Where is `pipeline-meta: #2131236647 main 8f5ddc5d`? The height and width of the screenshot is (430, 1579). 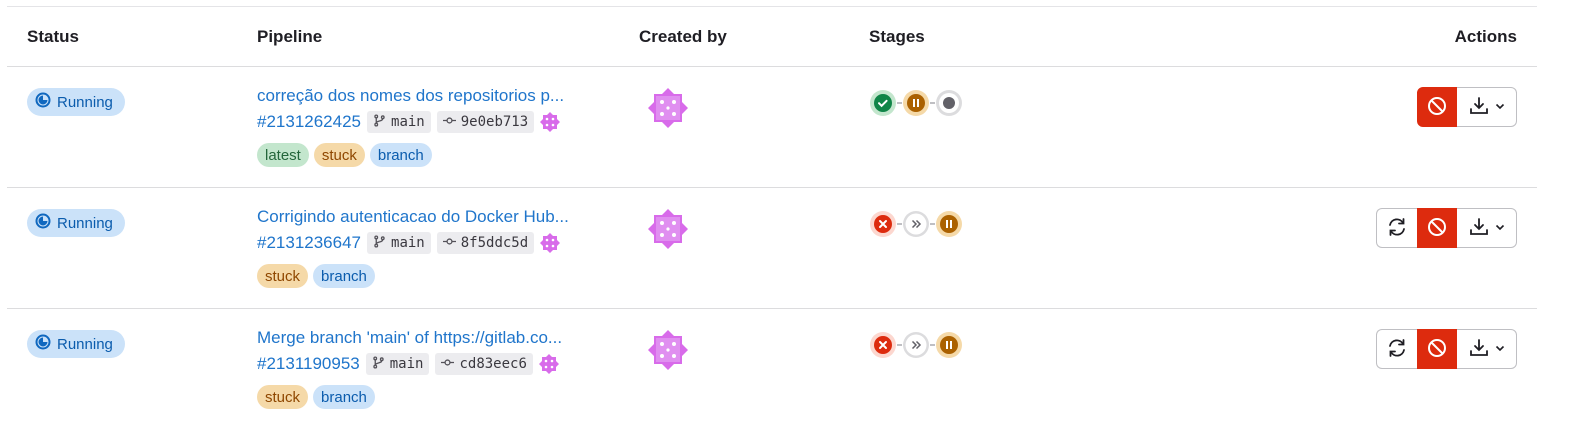 pipeline-meta: #2131236647 main 8f5ddc5d is located at coordinates (409, 243).